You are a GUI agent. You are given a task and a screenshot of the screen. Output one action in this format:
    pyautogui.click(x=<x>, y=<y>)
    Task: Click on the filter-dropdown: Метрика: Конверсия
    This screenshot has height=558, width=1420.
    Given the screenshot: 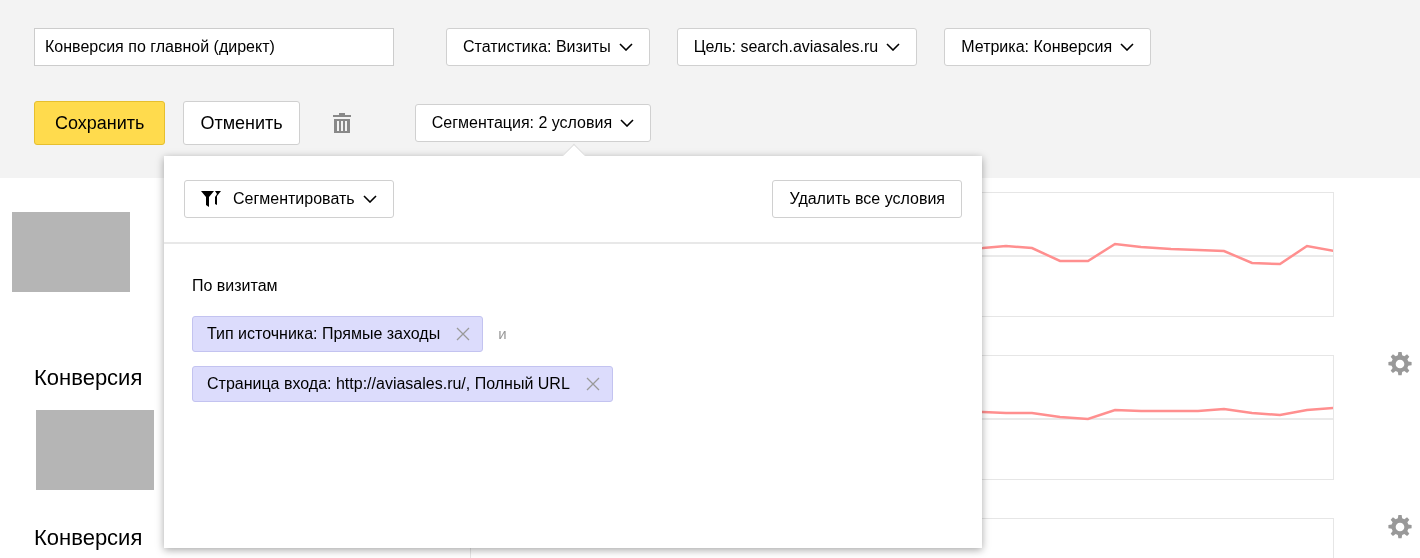 What is the action you would take?
    pyautogui.click(x=1048, y=47)
    